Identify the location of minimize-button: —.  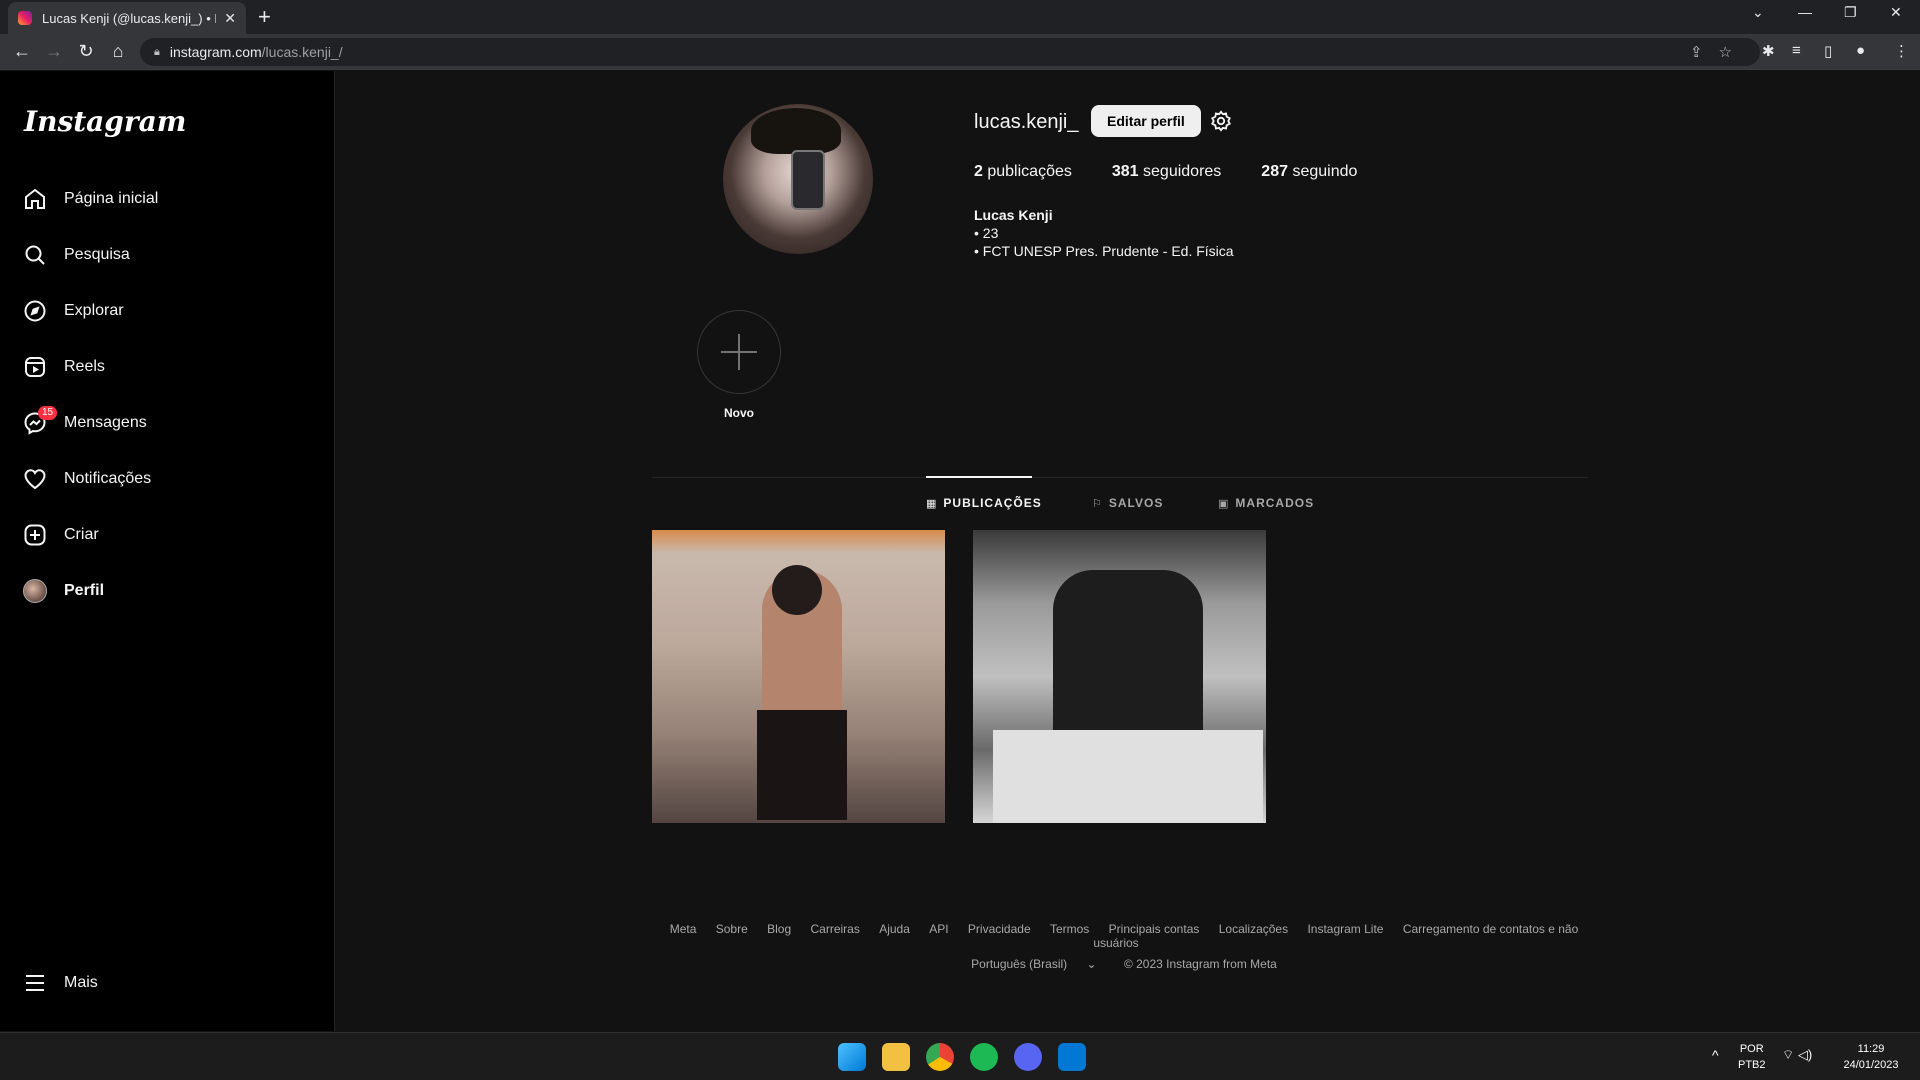
(1805, 12).